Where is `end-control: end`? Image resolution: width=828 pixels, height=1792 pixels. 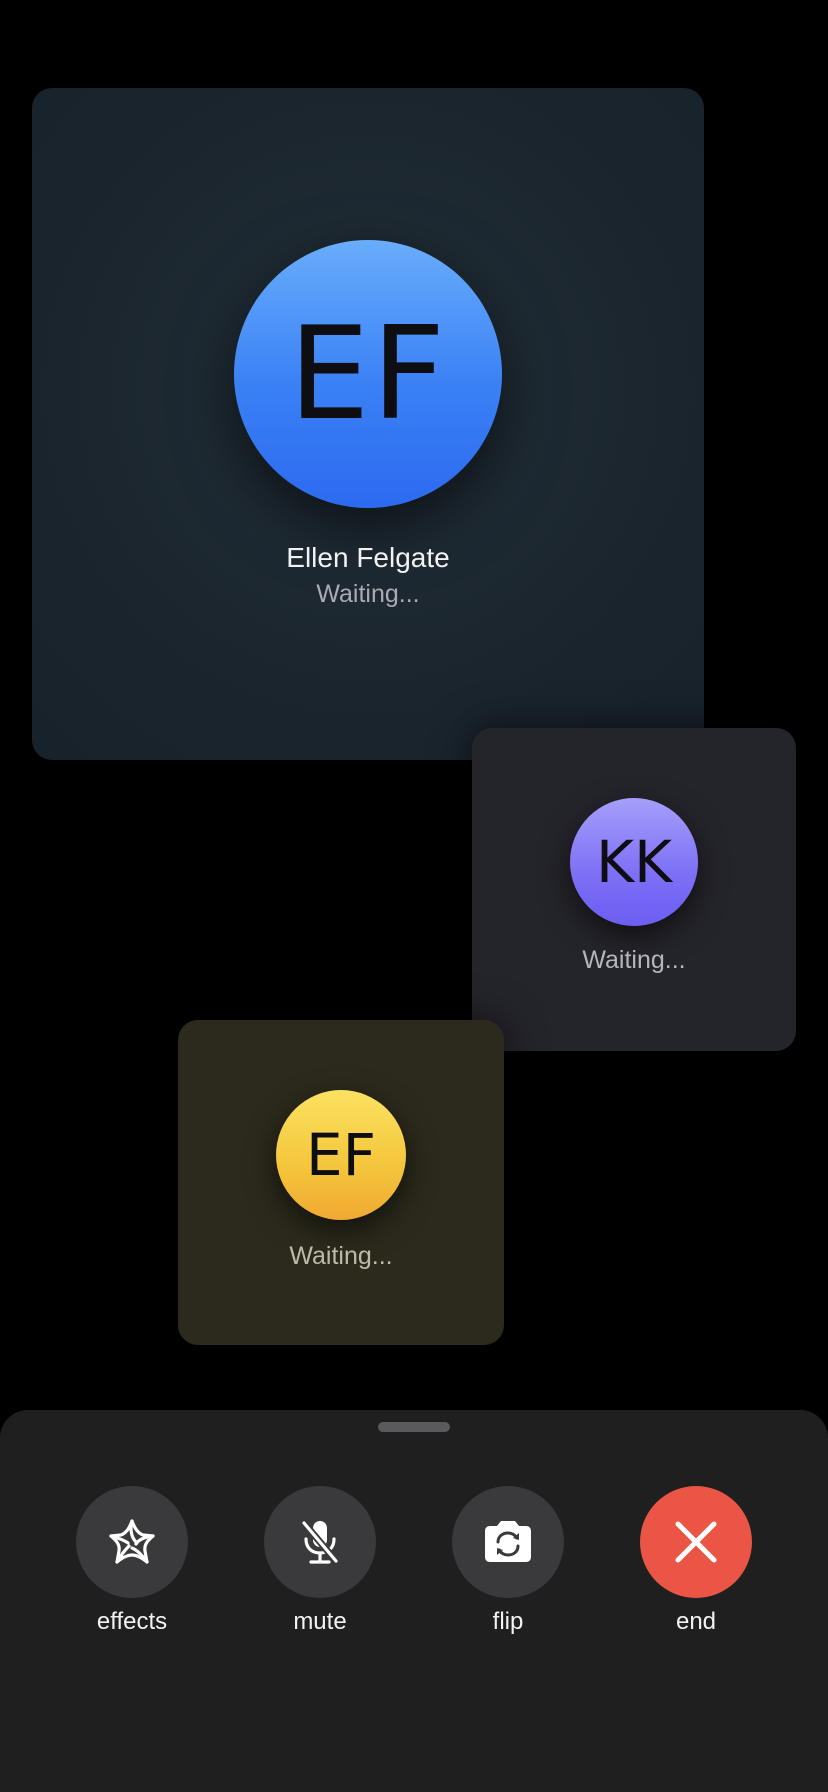 end-control: end is located at coordinates (696, 1561).